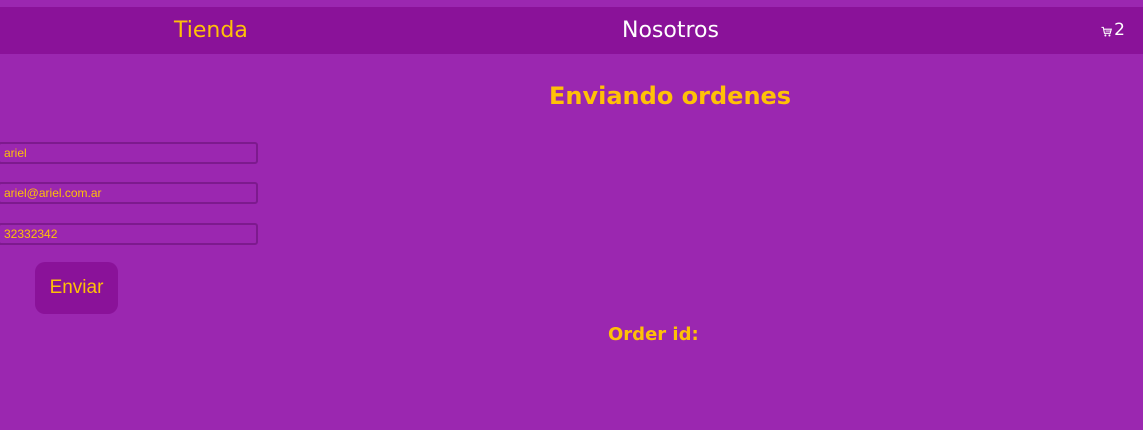 This screenshot has width=1143, height=430. I want to click on name-field, so click(129, 153).